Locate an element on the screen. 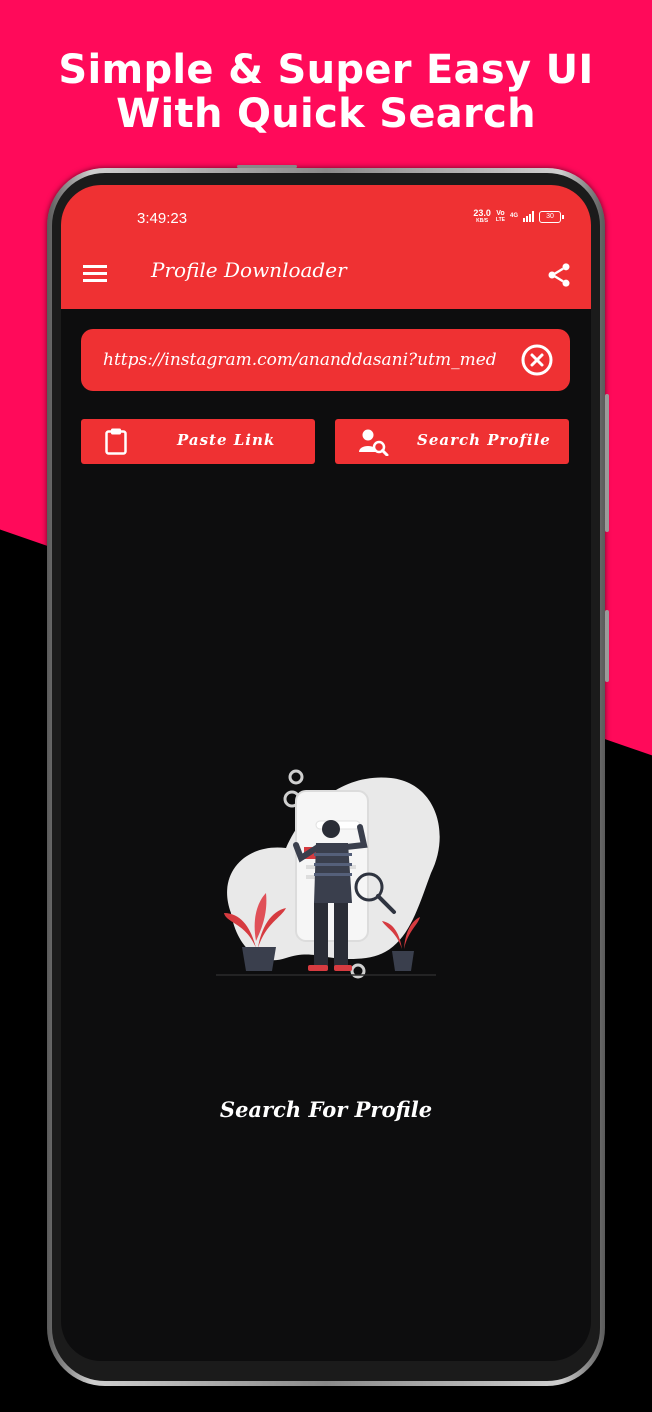  status-icons: 23.0 KB/S Vo LTE 4G 30 is located at coordinates (518, 216).